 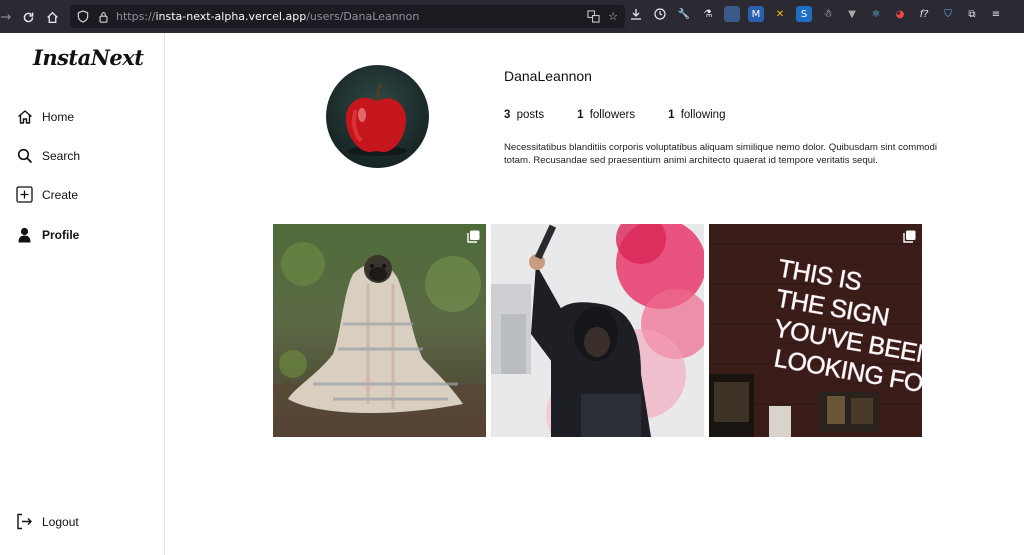 I want to click on pug-in-blanket-image, so click(x=379, y=330).